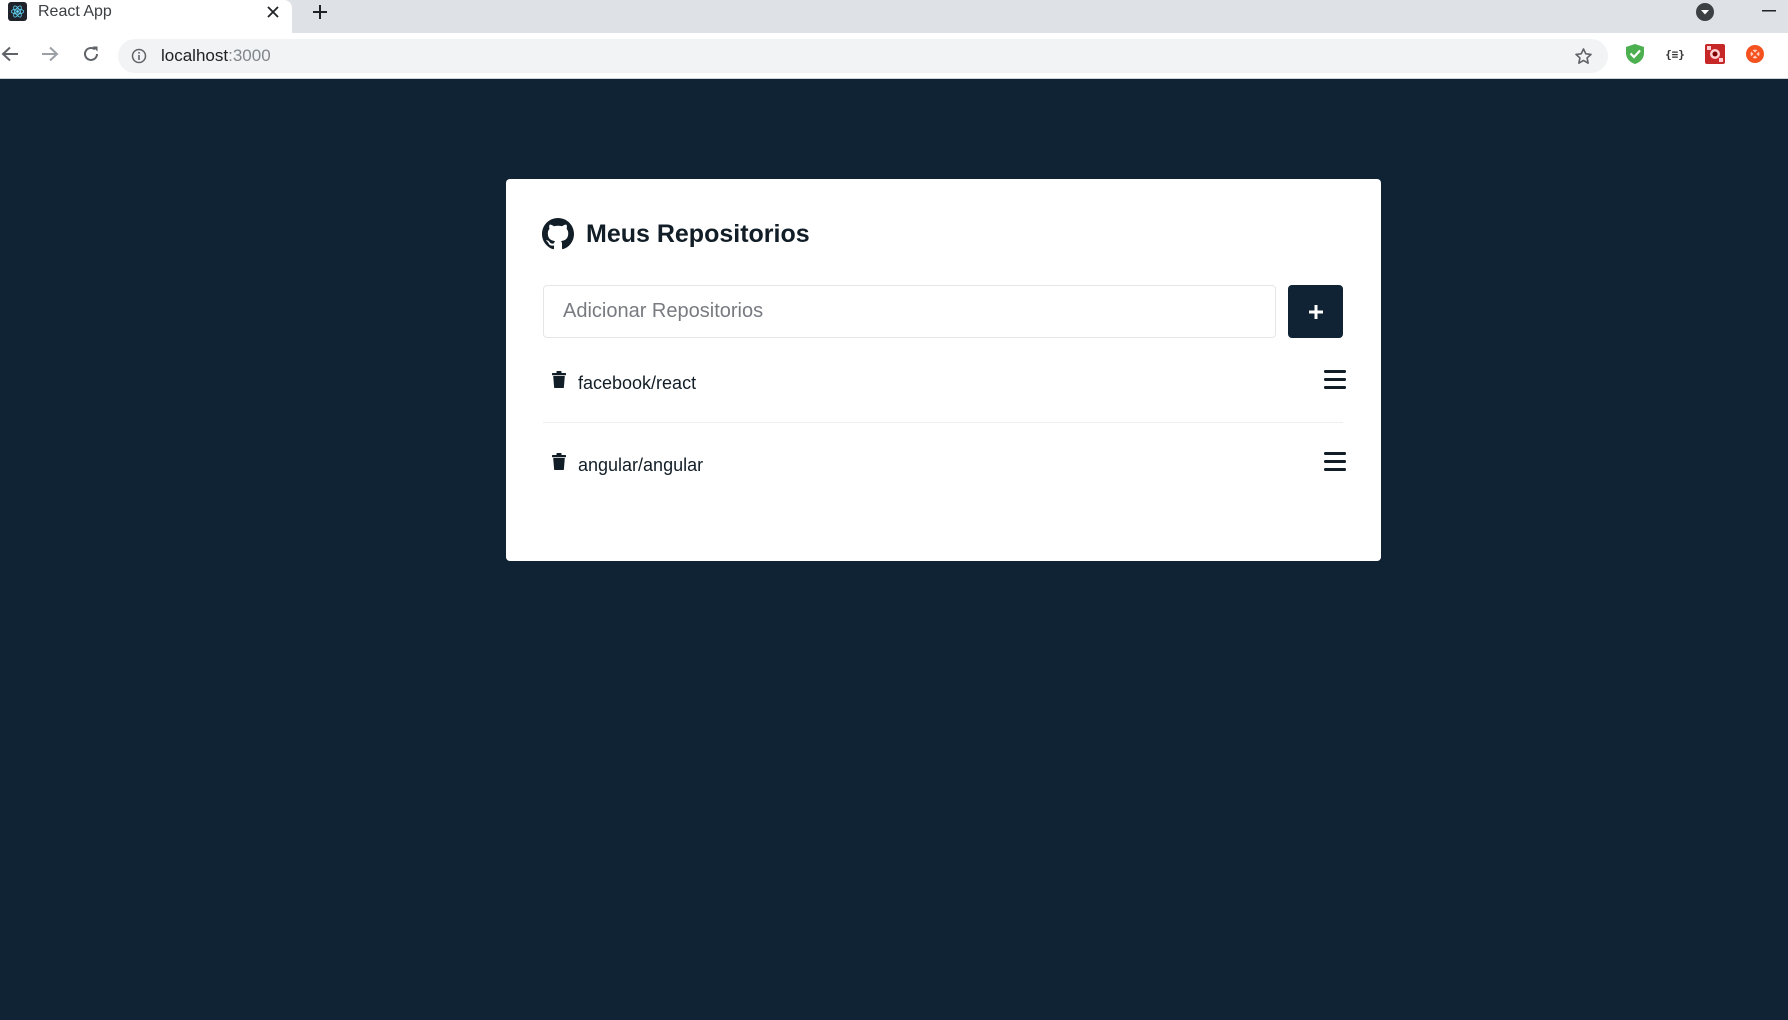 This screenshot has width=1788, height=1020. I want to click on arrow-right-icon, so click(50, 54).